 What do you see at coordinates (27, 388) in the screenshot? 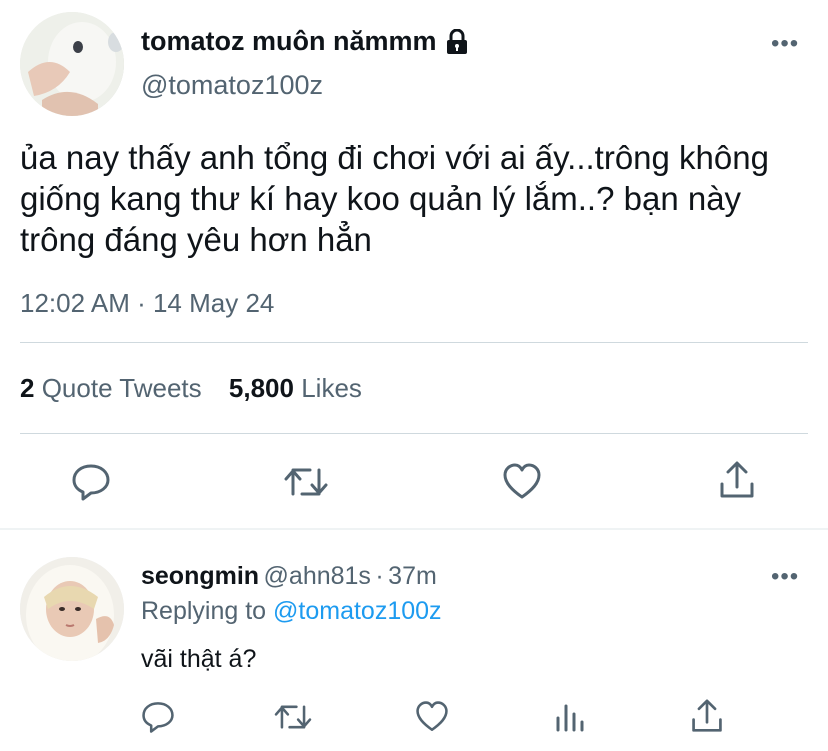
I see `quote-tweets-count: 2` at bounding box center [27, 388].